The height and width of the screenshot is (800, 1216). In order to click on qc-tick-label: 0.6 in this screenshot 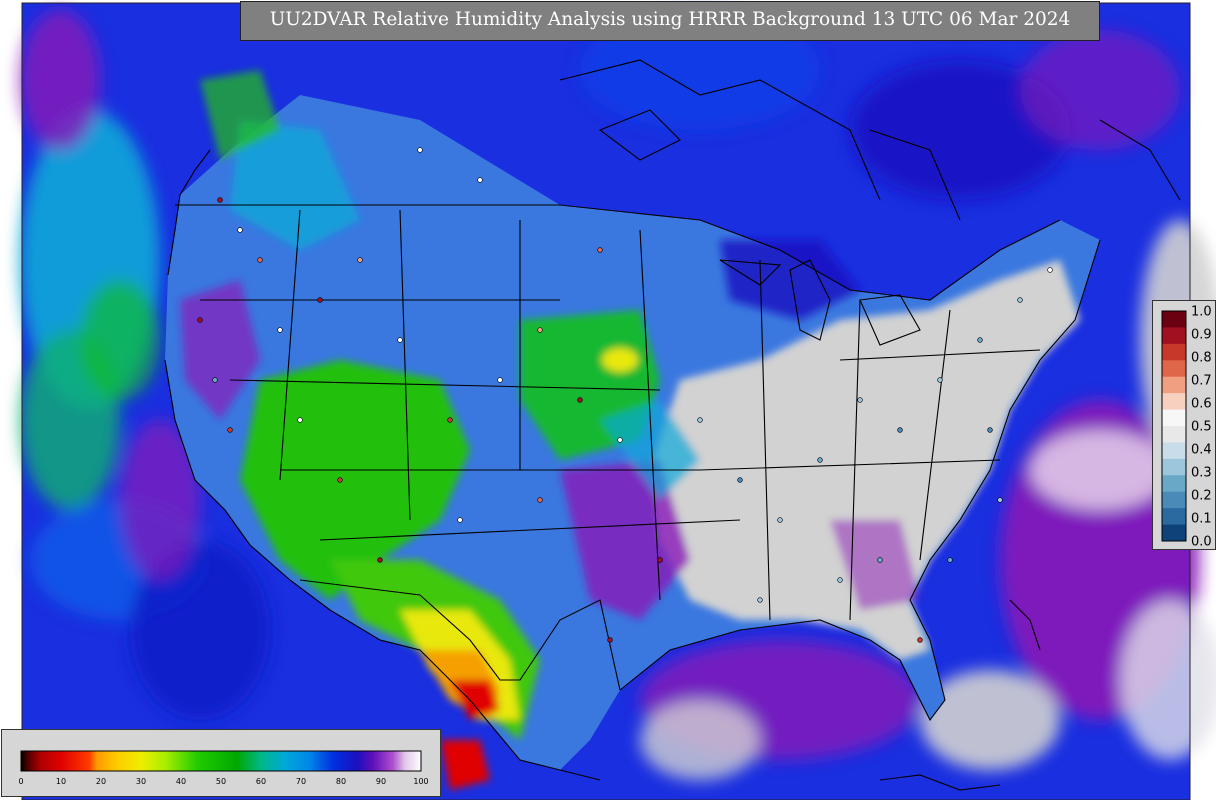, I will do `click(1201, 404)`.